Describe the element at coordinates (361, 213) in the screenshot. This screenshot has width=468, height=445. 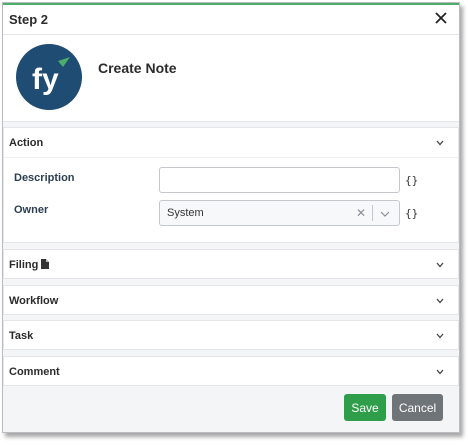
I see `clear-icon: ✕` at that location.